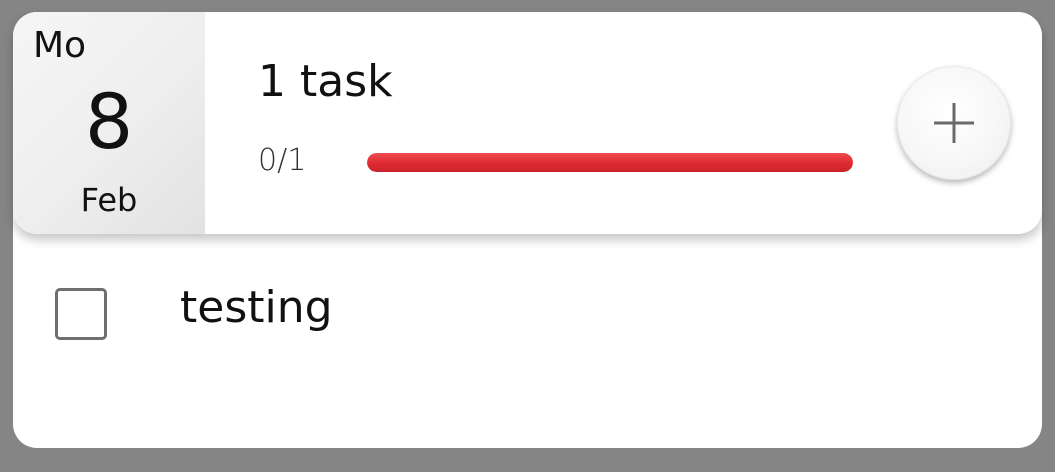 The height and width of the screenshot is (472, 1055). I want to click on plus-icon, so click(954, 123).